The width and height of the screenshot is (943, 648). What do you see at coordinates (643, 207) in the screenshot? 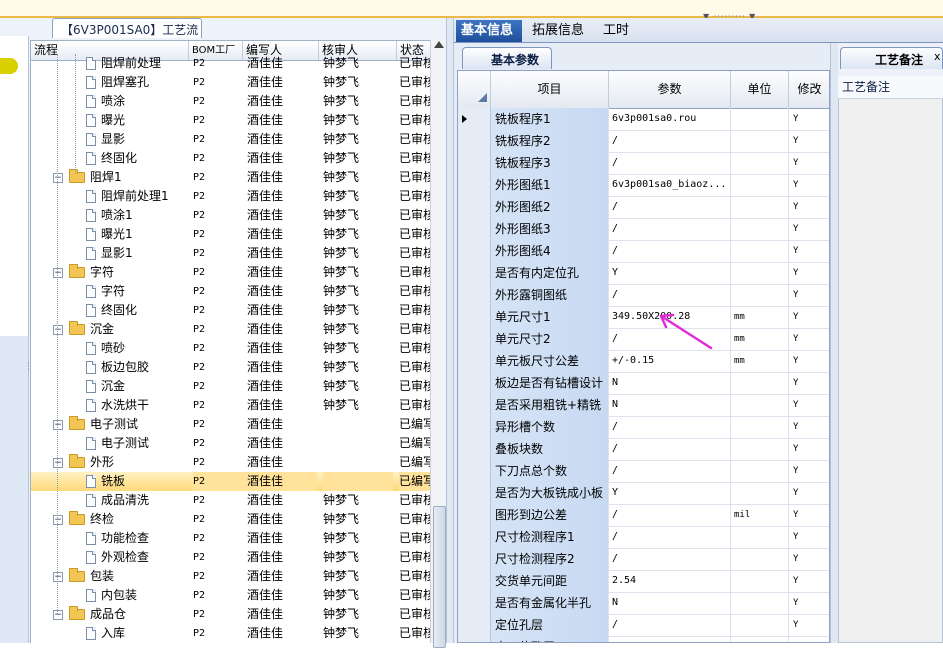
I see `grid-row: 外形图纸2/ Y` at bounding box center [643, 207].